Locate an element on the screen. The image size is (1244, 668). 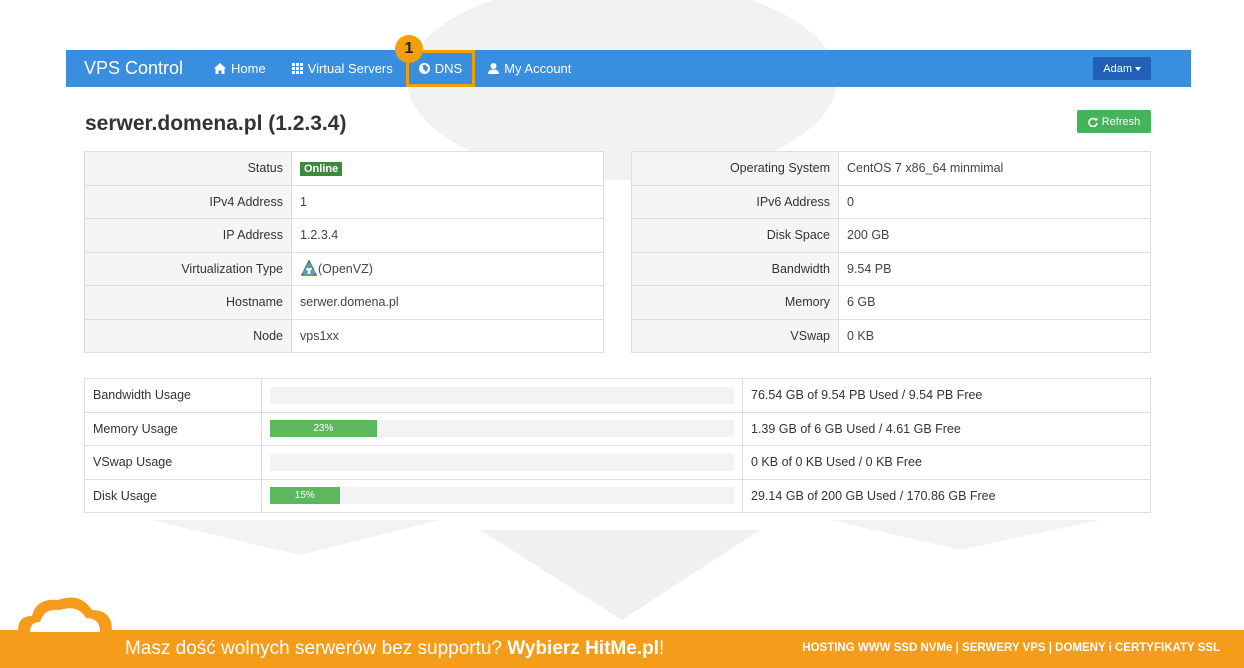
refresh-label: Refresh is located at coordinates (1121, 121).